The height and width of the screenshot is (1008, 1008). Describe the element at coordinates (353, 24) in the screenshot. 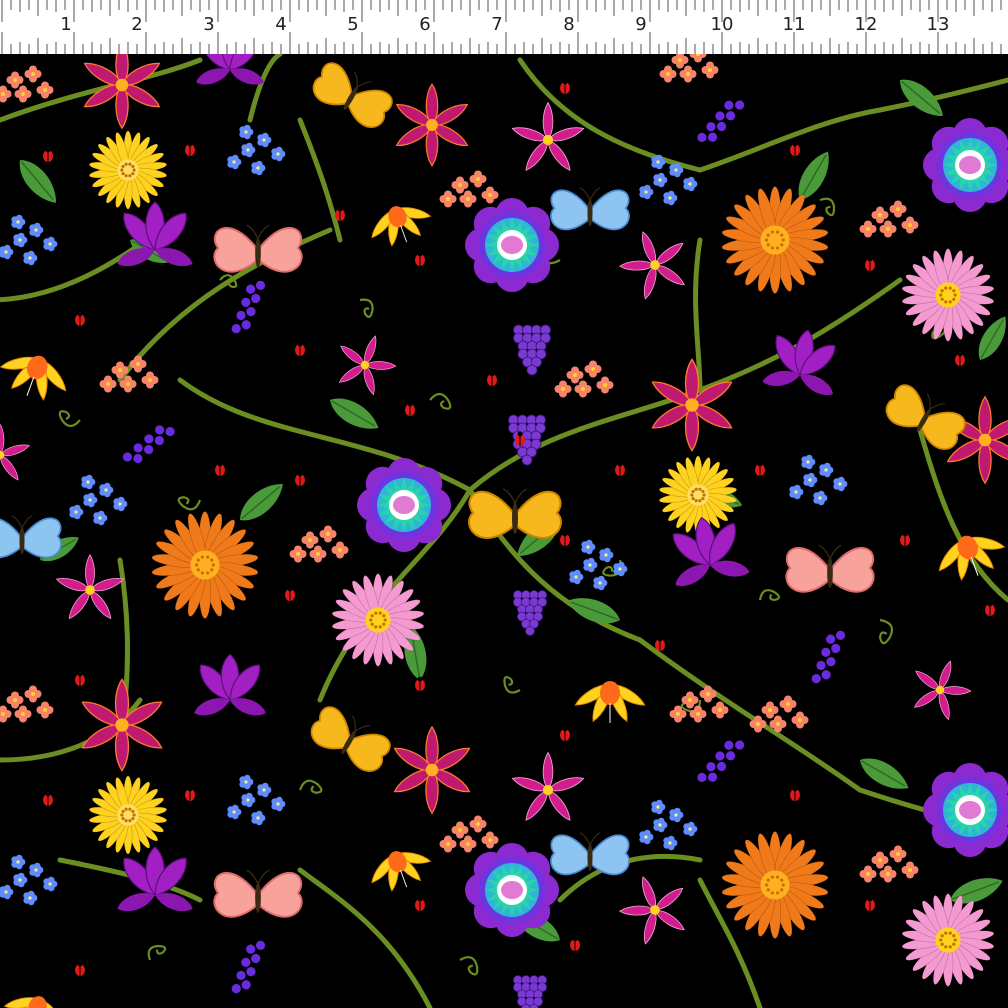

I see `ruler-number: 5` at that location.